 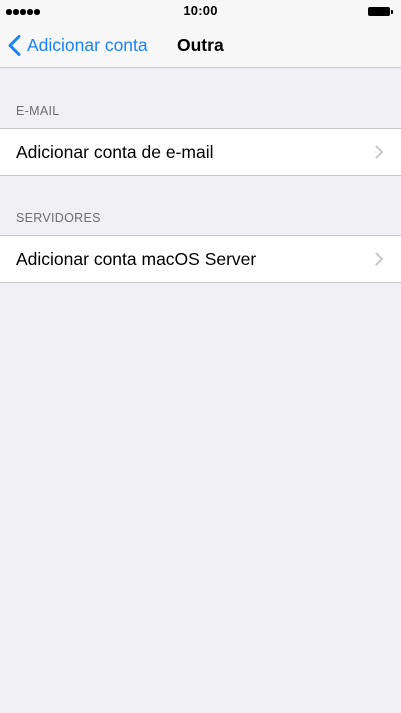 I want to click on back-button-label: Adicionar conta, so click(x=87, y=44).